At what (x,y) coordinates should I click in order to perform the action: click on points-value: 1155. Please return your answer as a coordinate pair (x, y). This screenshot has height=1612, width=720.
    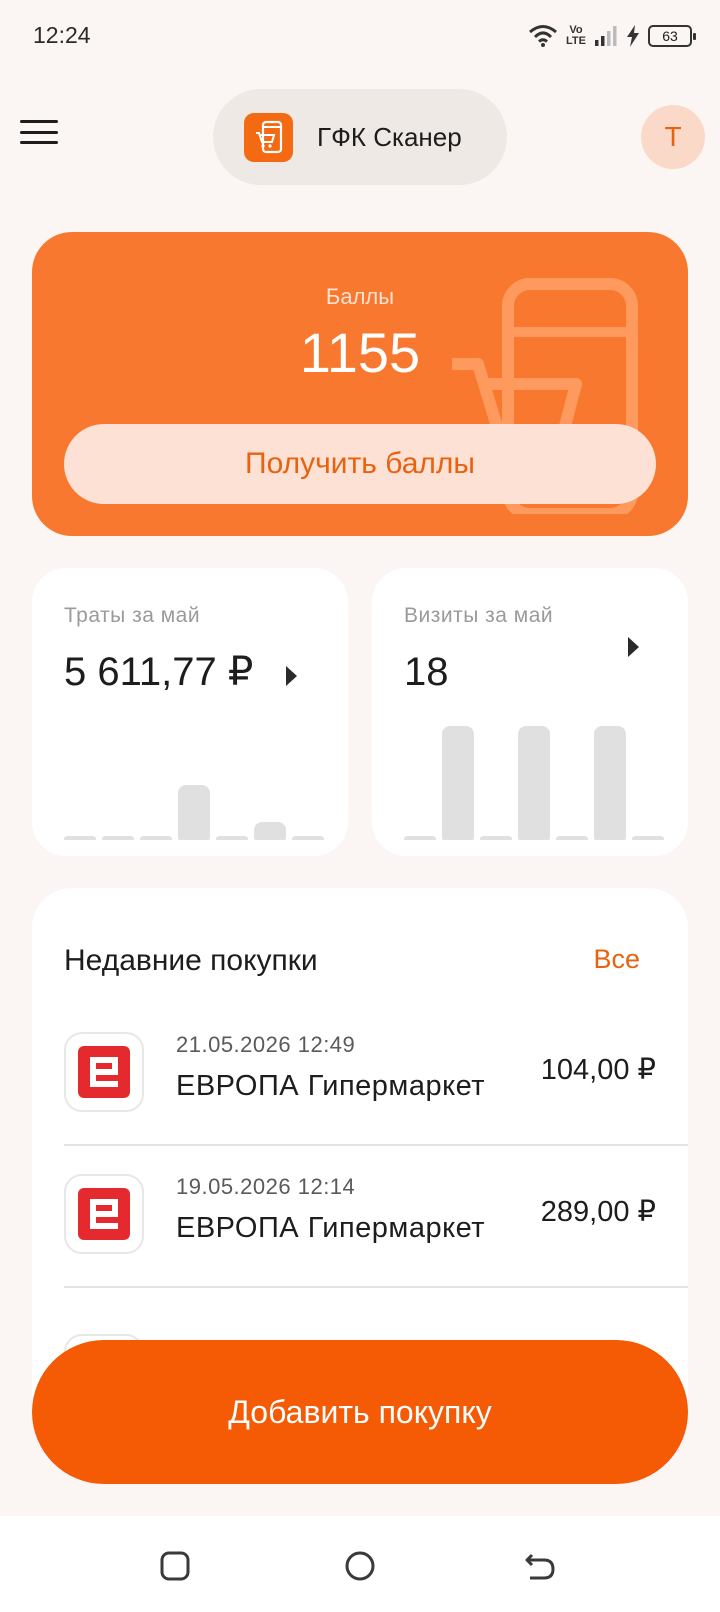
    Looking at the image, I should click on (360, 352).